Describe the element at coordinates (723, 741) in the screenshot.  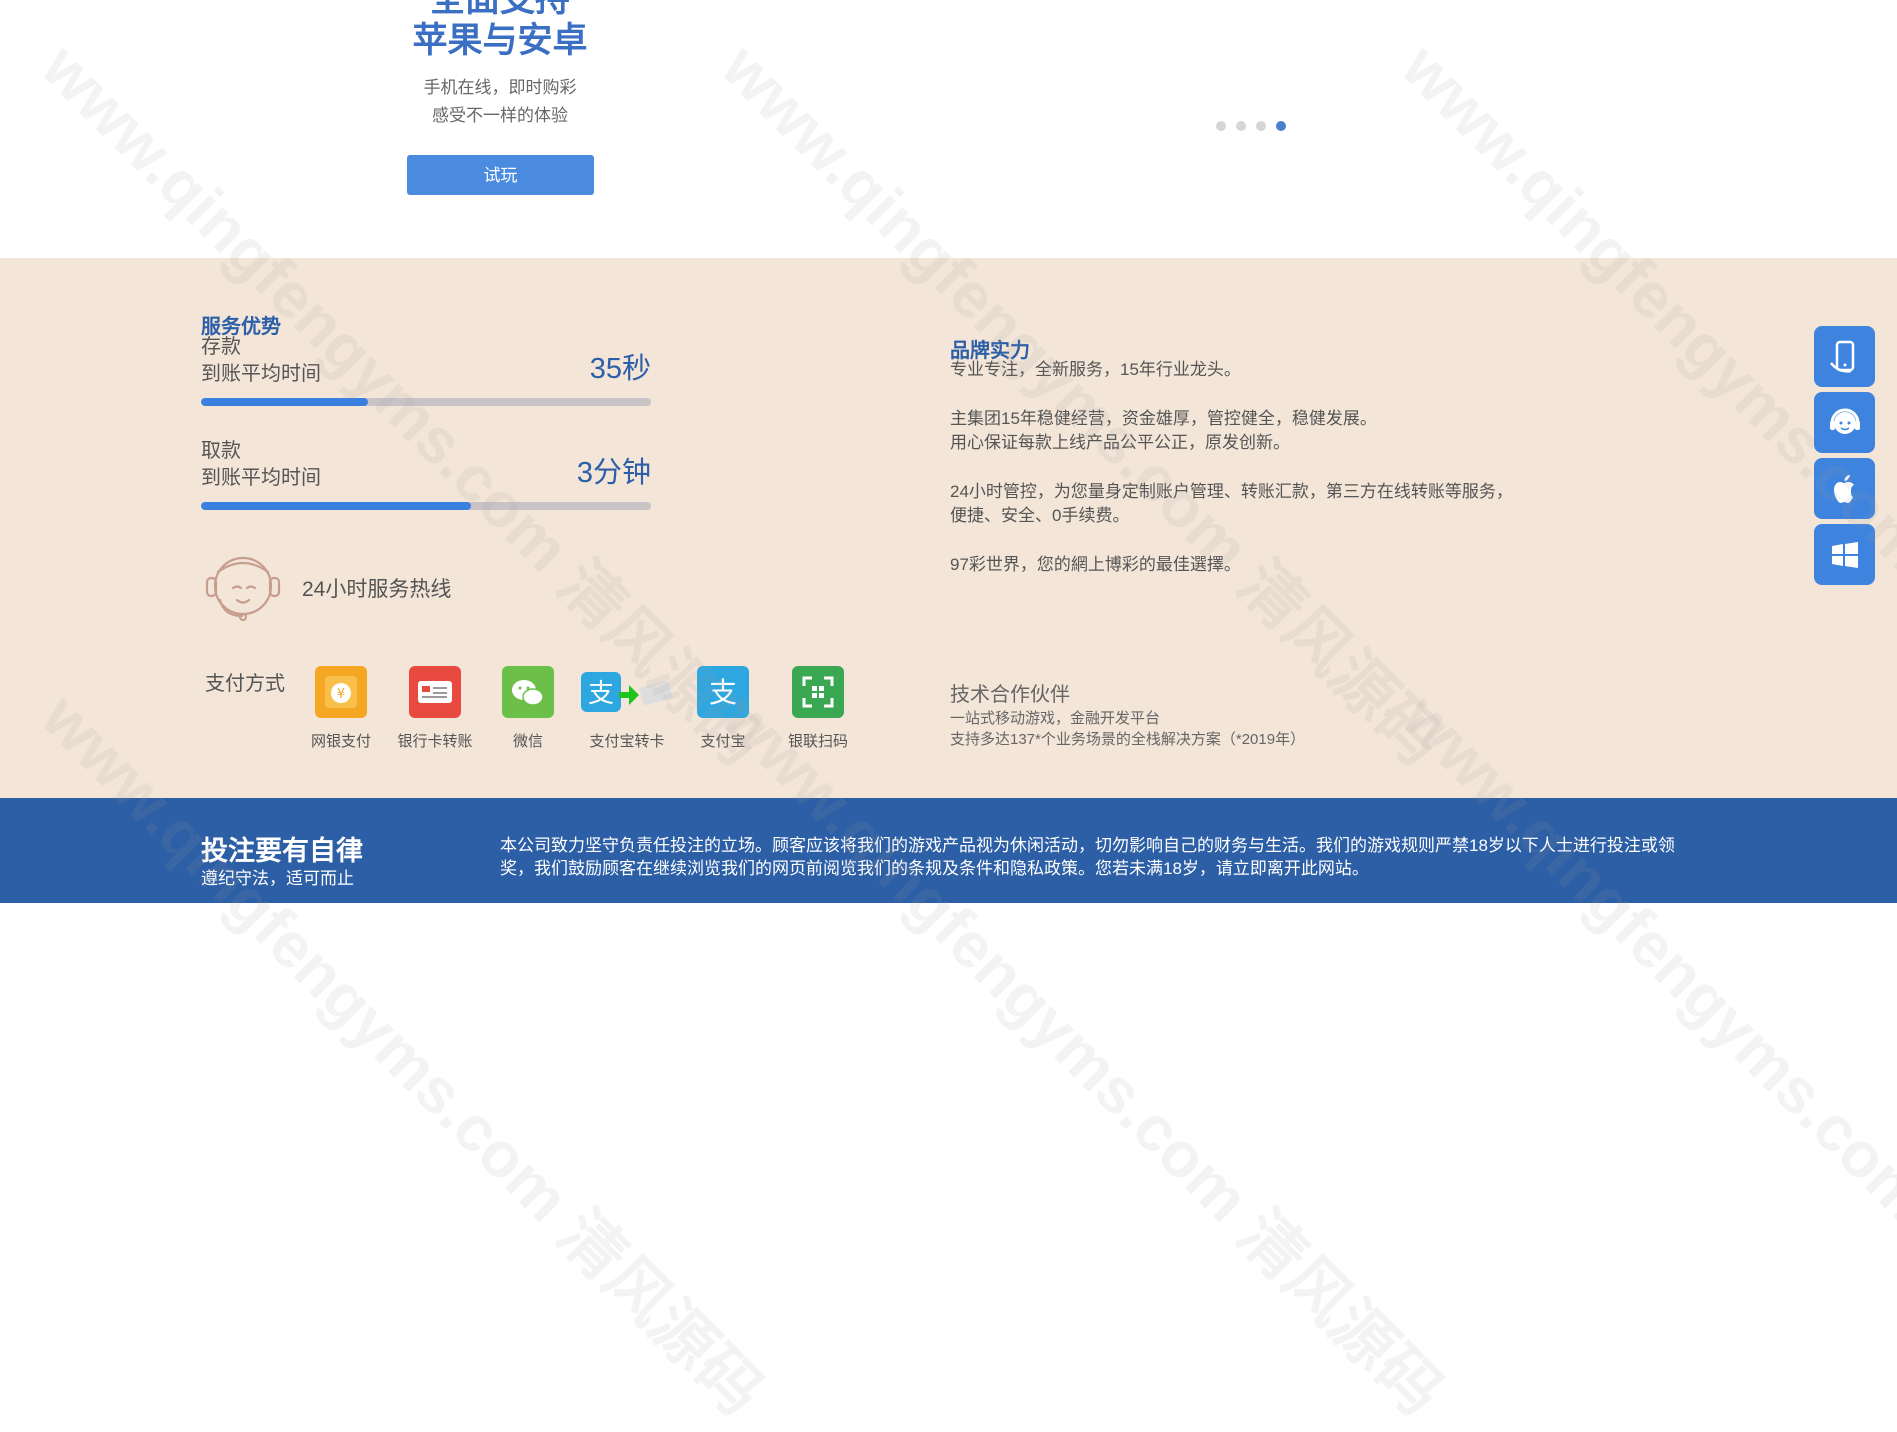
I see `payment-name: 支付宝` at that location.